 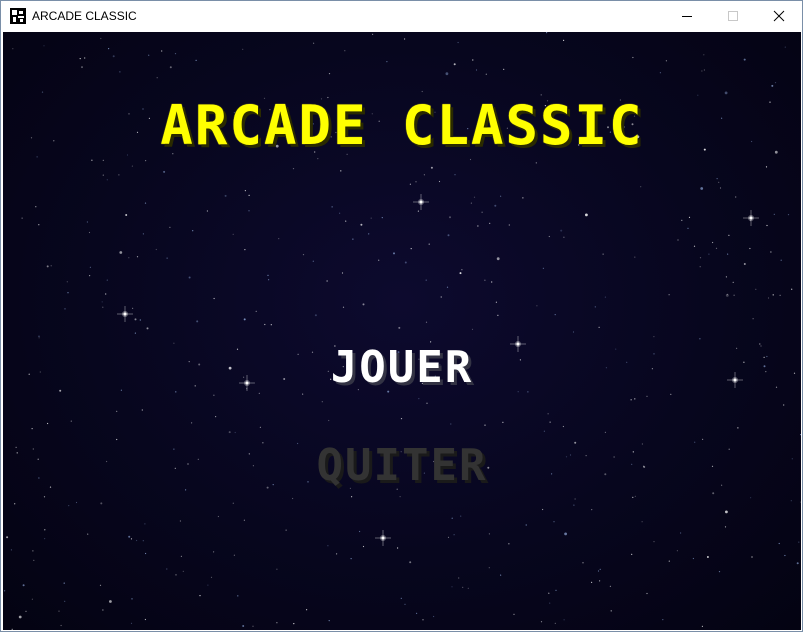 What do you see at coordinates (402, 125) in the screenshot?
I see `game-title: ARCADE CLASSIC` at bounding box center [402, 125].